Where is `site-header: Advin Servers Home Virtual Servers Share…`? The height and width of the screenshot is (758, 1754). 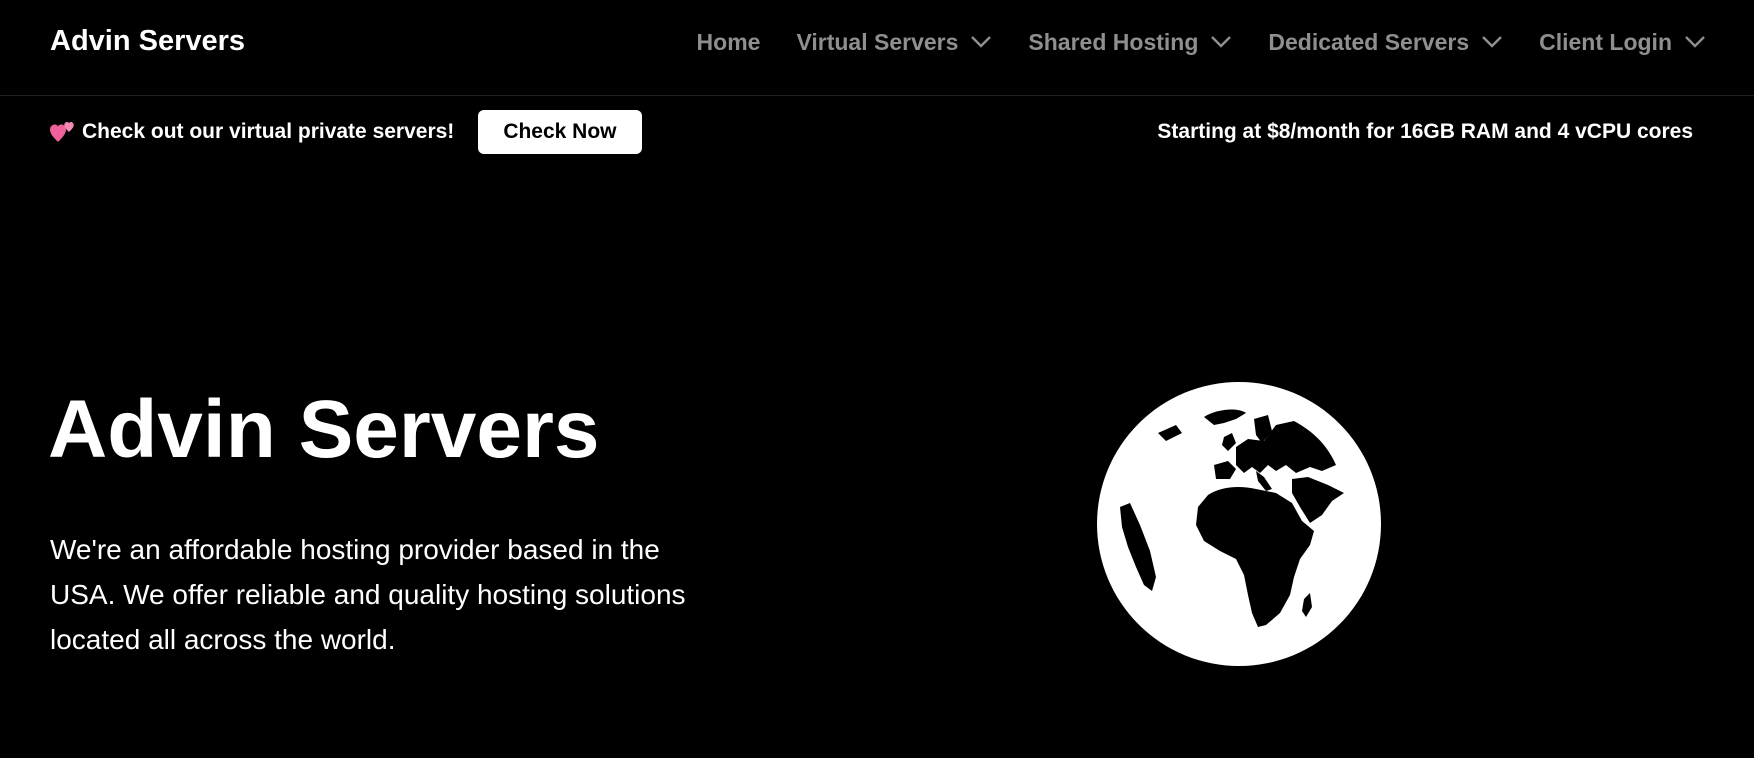
site-header: Advin Servers Home Virtual Servers Share… is located at coordinates (877, 48).